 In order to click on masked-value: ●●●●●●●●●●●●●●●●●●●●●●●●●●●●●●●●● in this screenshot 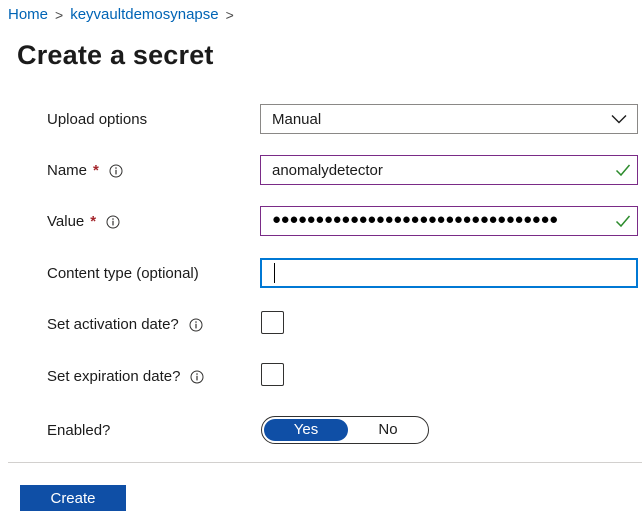, I will do `click(415, 219)`.